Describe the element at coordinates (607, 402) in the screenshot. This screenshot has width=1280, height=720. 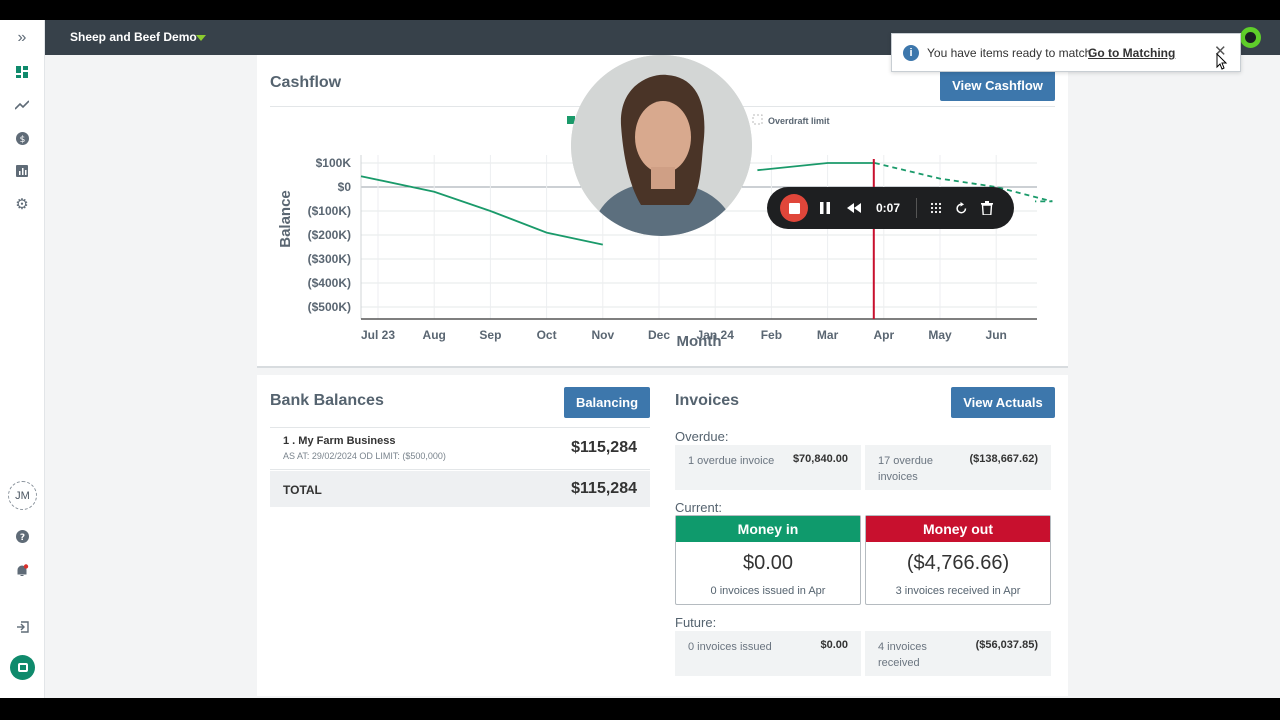
I see `balancing-button: Balancing` at that location.